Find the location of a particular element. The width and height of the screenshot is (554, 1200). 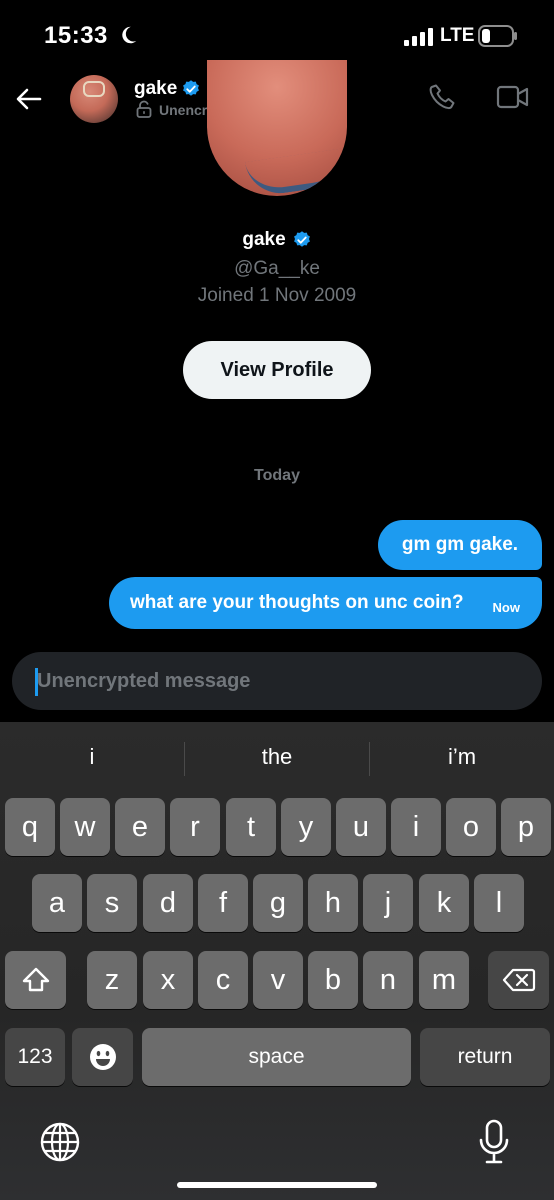

key-i: i is located at coordinates (416, 827).